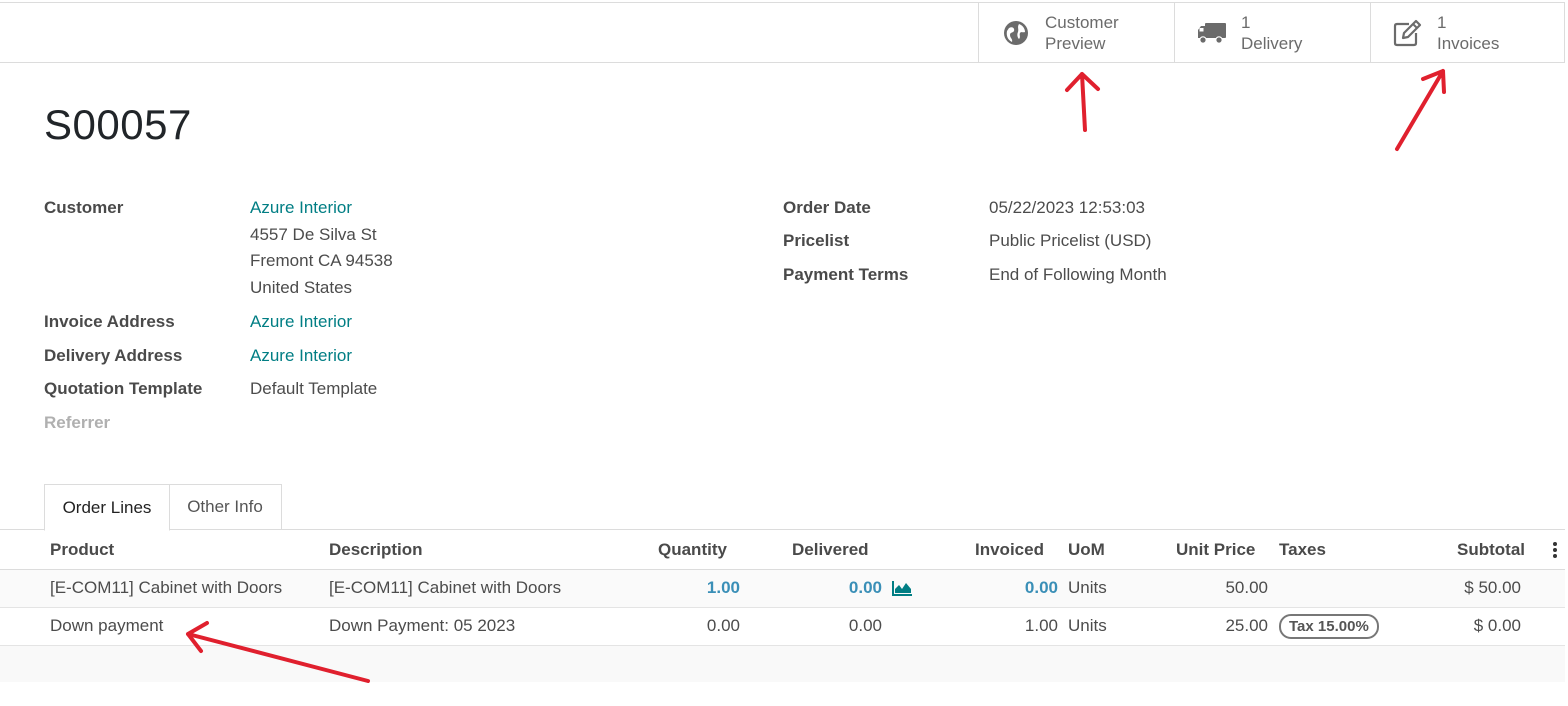 The image size is (1568, 706). What do you see at coordinates (1246, 587) in the screenshot?
I see `cell-unit-price: 50.00` at bounding box center [1246, 587].